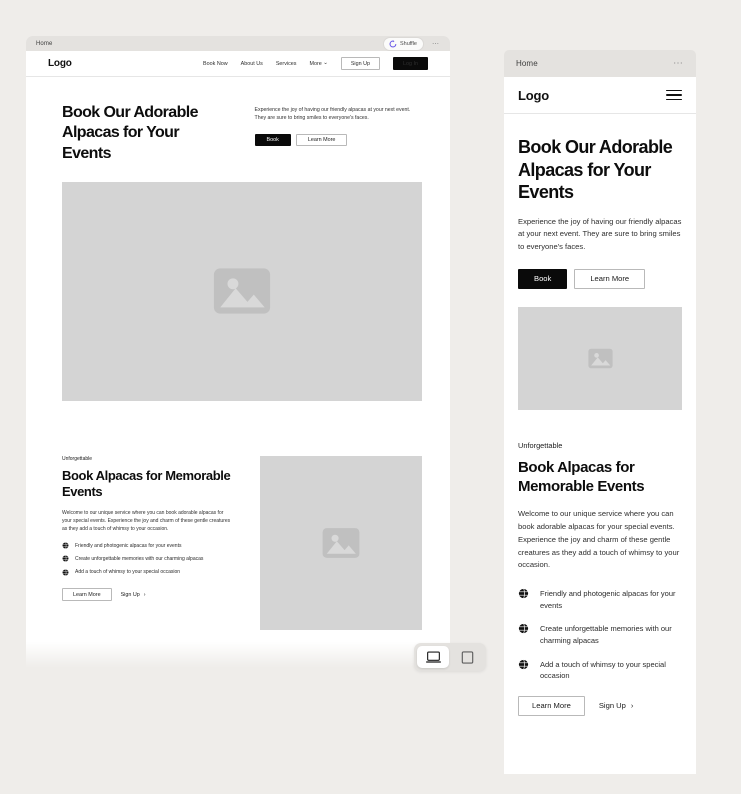 Image resolution: width=741 pixels, height=794 pixels. I want to click on desktop-tab-title: Home, so click(44, 44).